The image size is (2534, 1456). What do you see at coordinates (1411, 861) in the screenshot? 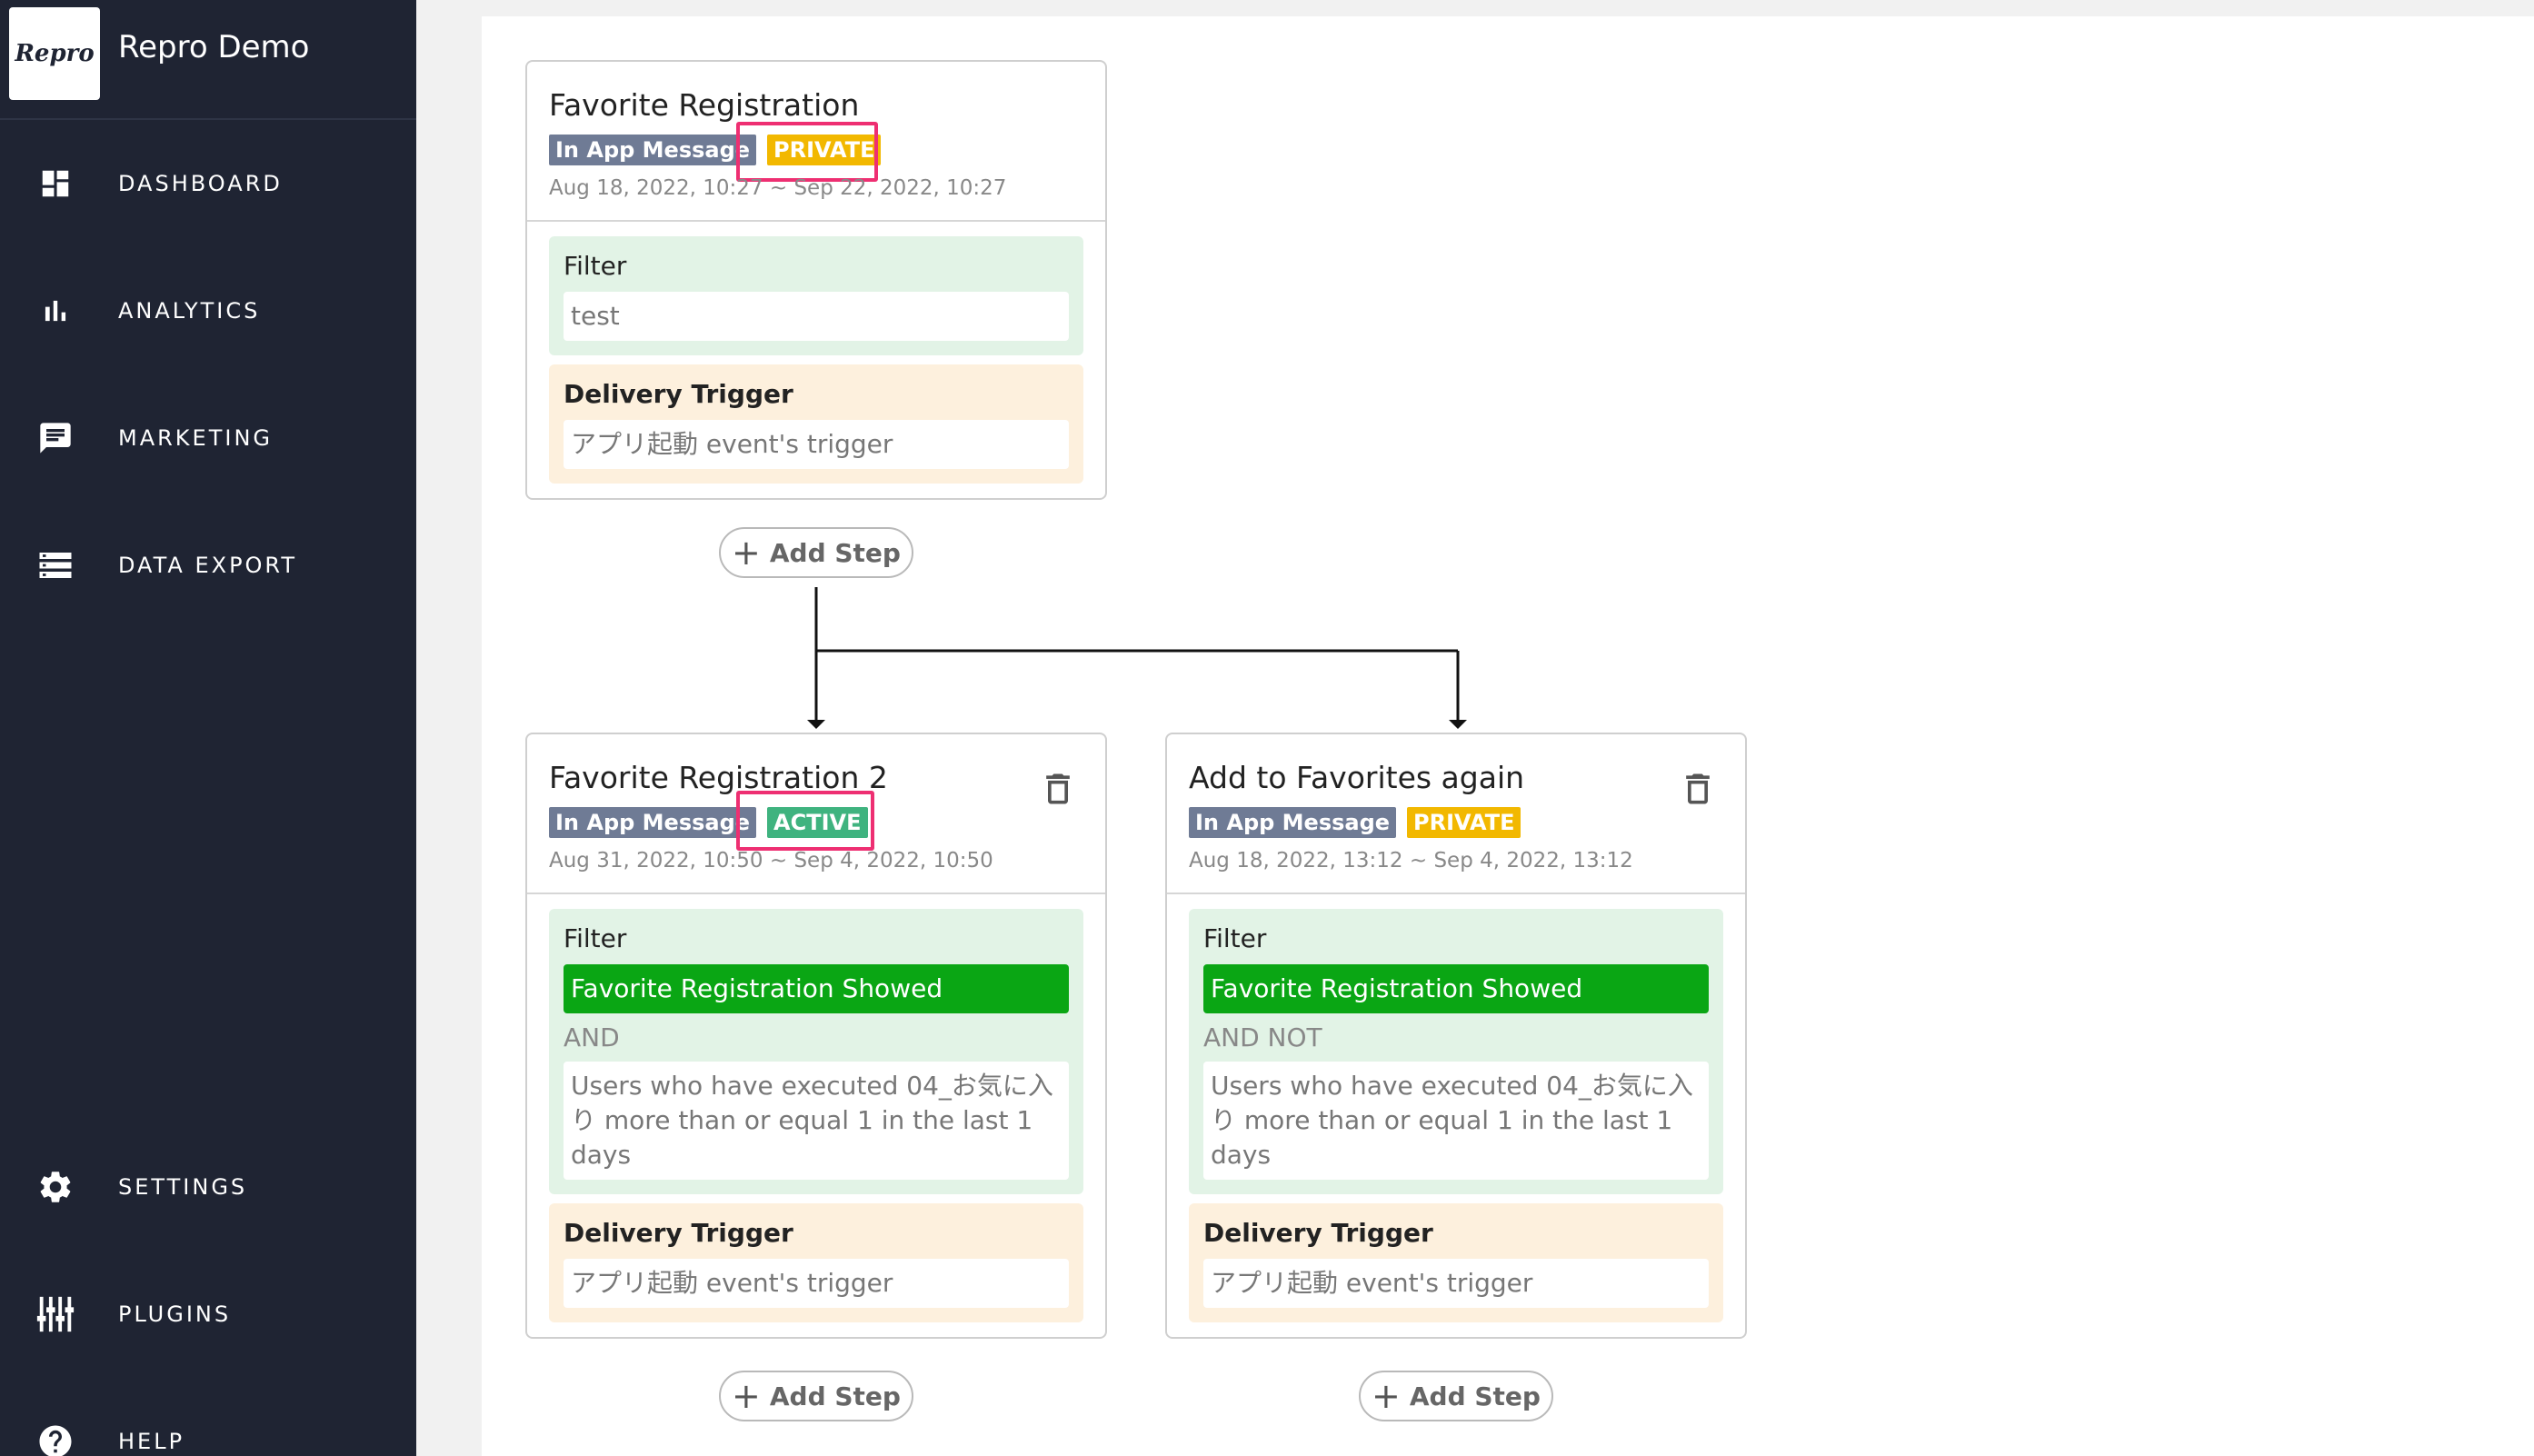
I see `schedule-dates: Aug 18, 2022, 13:12 ~ Sep 4, 2022, 13:12` at bounding box center [1411, 861].